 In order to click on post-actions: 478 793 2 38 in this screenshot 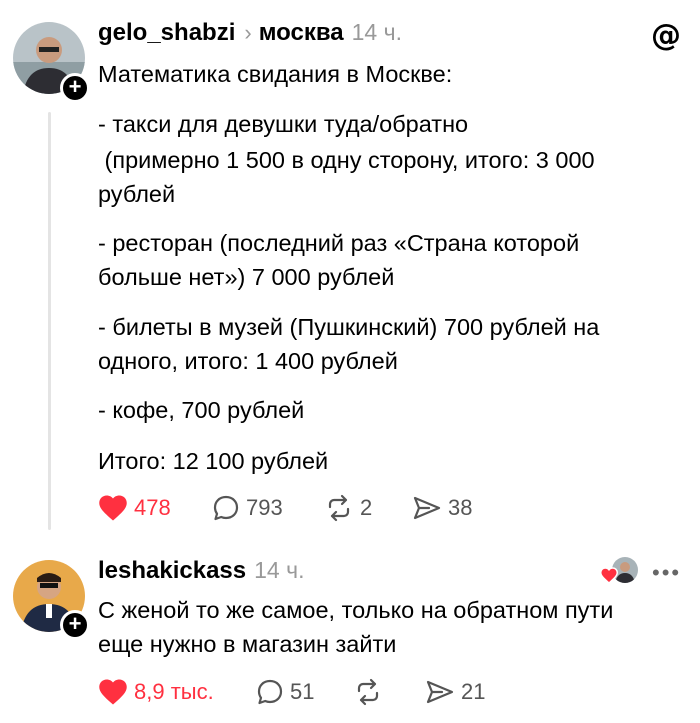, I will do `click(285, 508)`.